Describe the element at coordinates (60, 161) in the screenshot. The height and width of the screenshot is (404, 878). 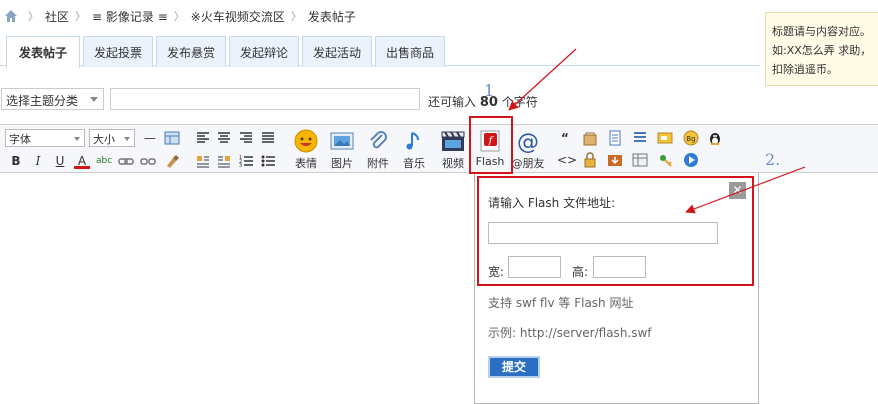
I see `underline-icon: U` at that location.